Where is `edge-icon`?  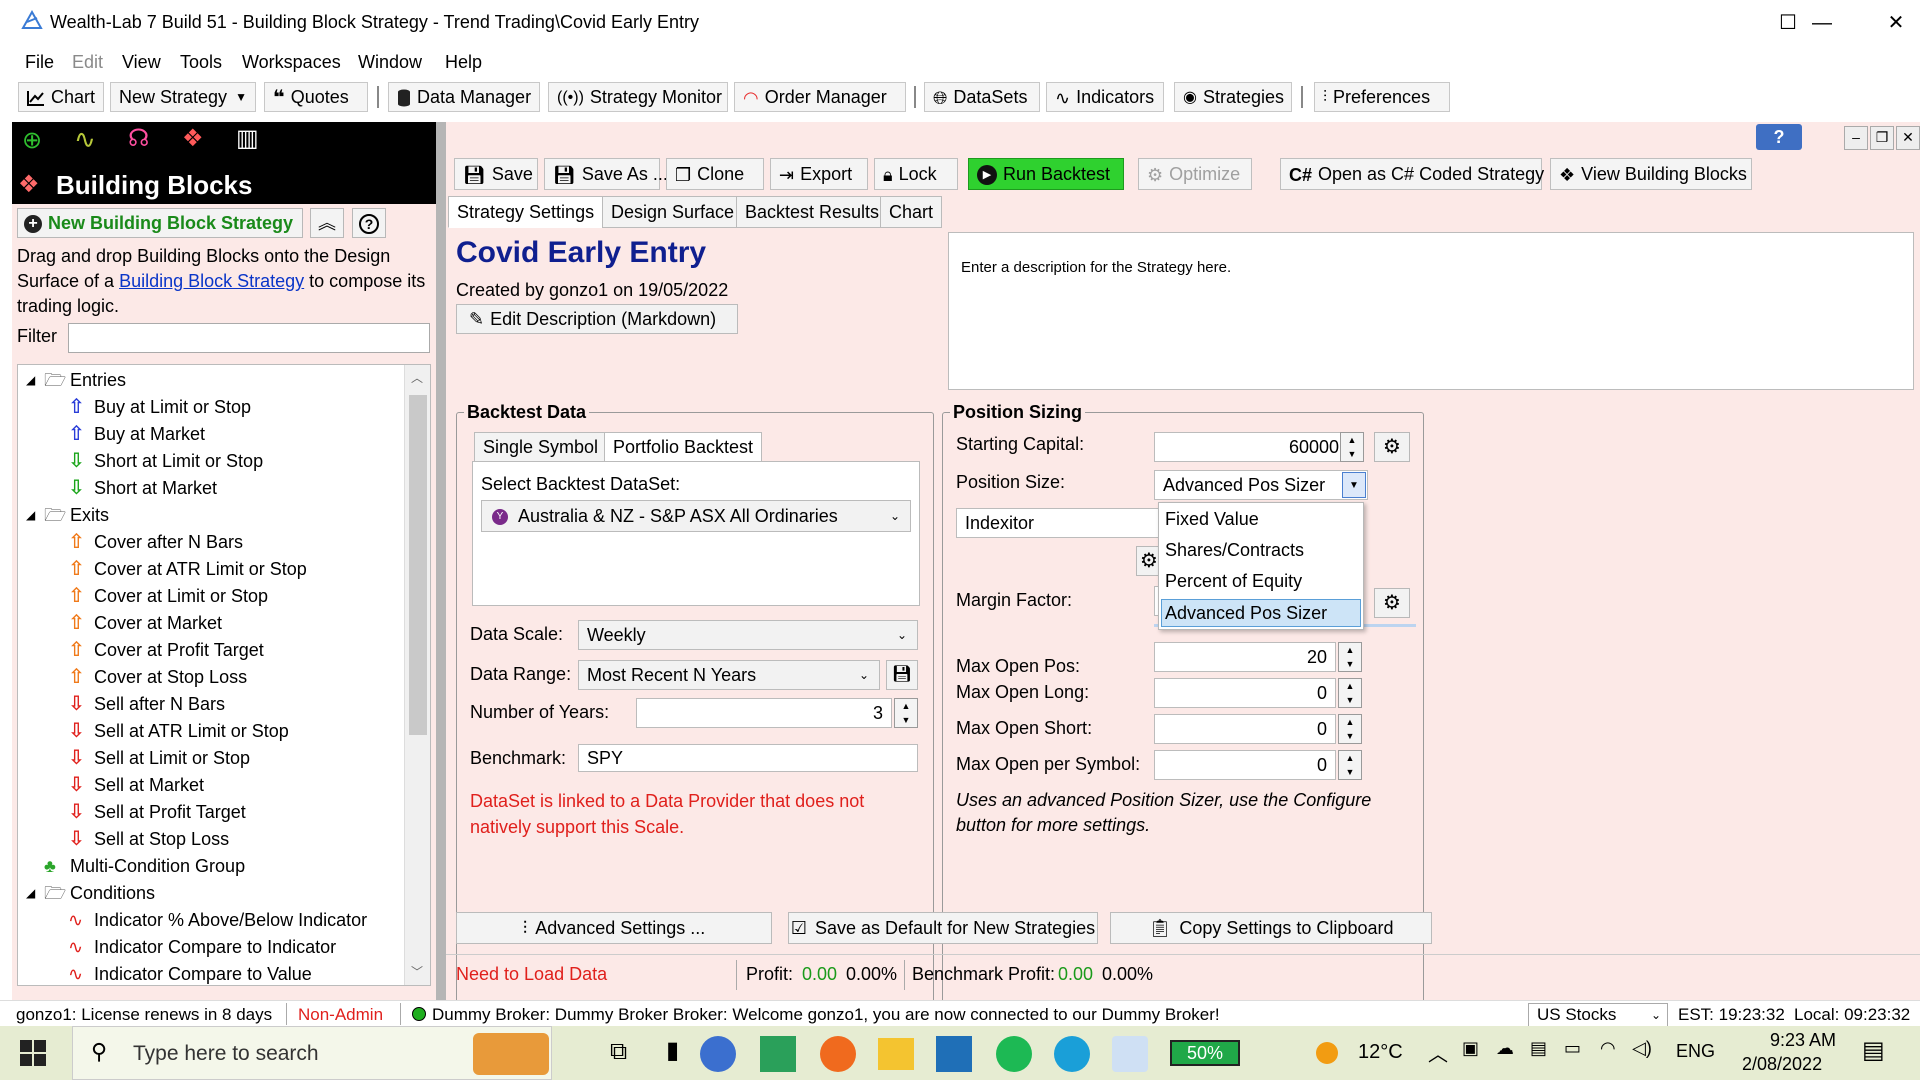
edge-icon is located at coordinates (1072, 1054).